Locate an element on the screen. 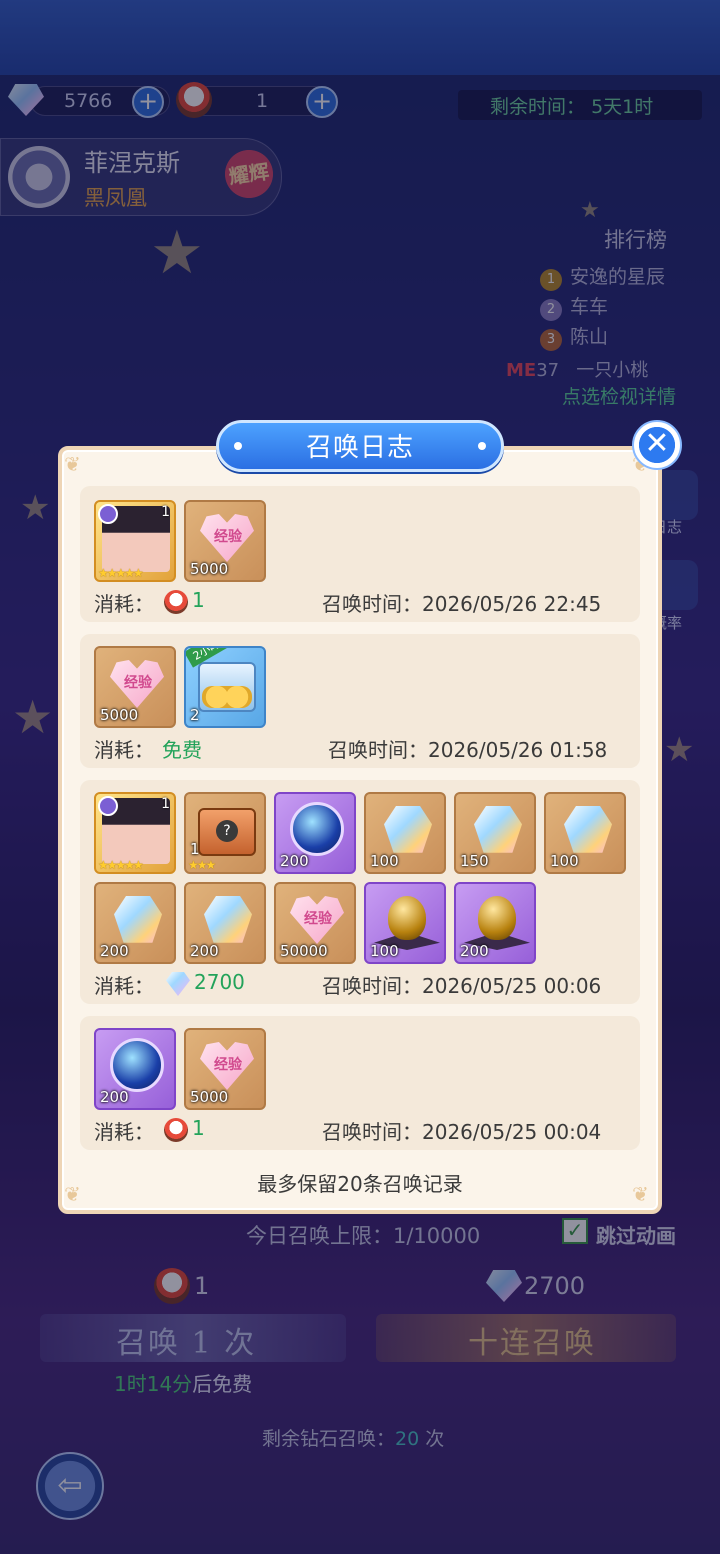 Image resolution: width=720 pixels, height=1554 pixels. diamond-item: 150 is located at coordinates (495, 833).